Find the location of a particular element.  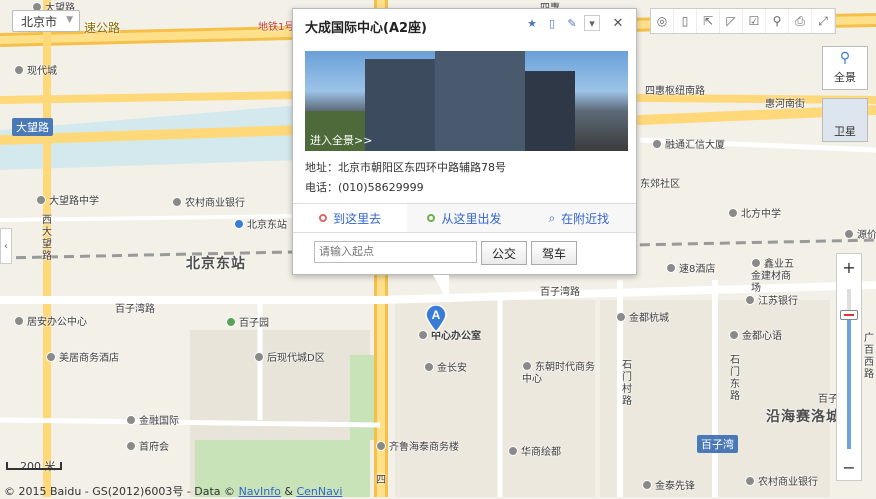

tab-start-here: 从这里出发 is located at coordinates (464, 218).